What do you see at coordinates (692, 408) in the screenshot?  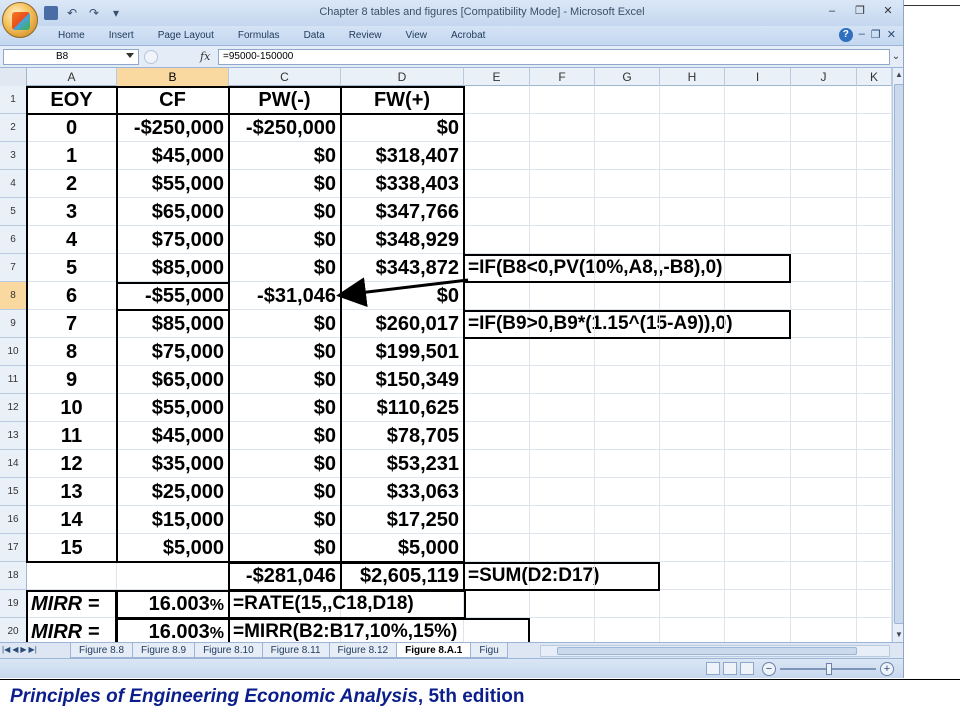 I see `cell-h12` at bounding box center [692, 408].